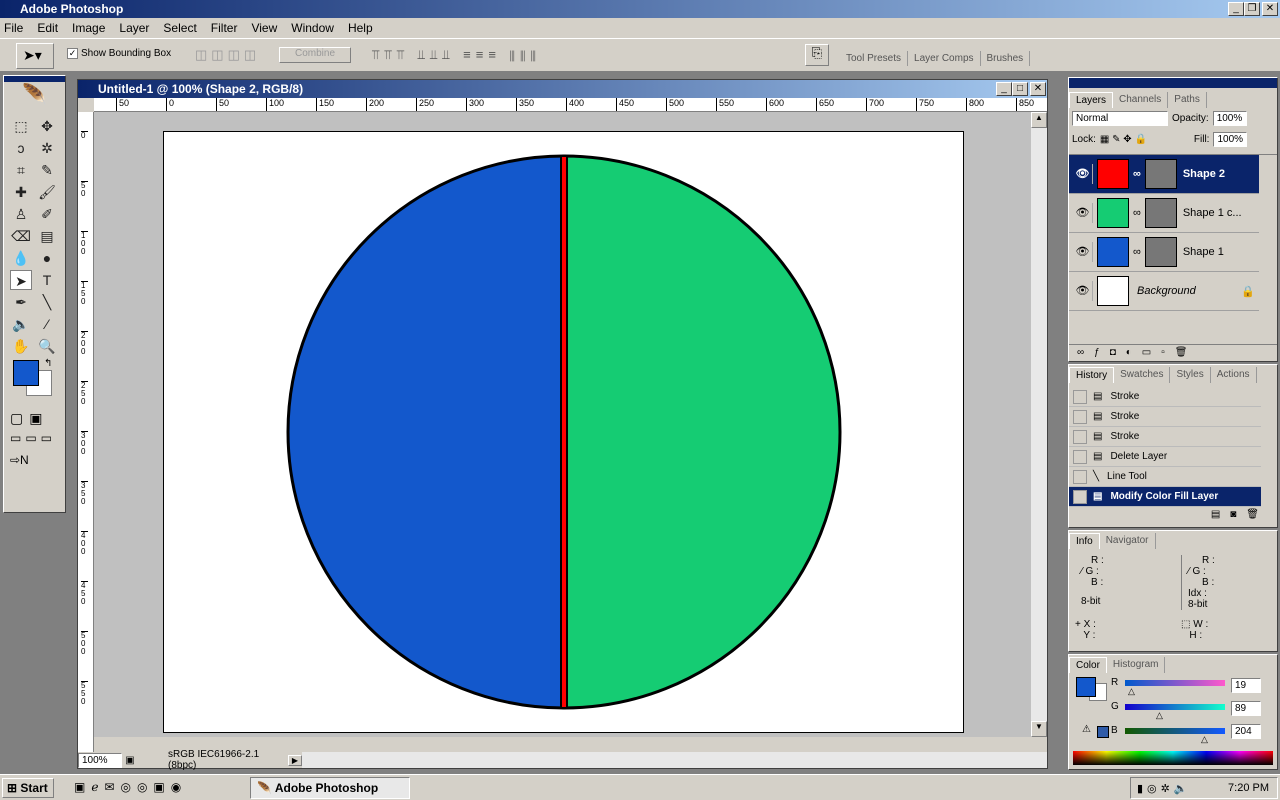 The height and width of the screenshot is (800, 1280). I want to click on vertical-scrollbar: ▲ ▼, so click(1039, 424).